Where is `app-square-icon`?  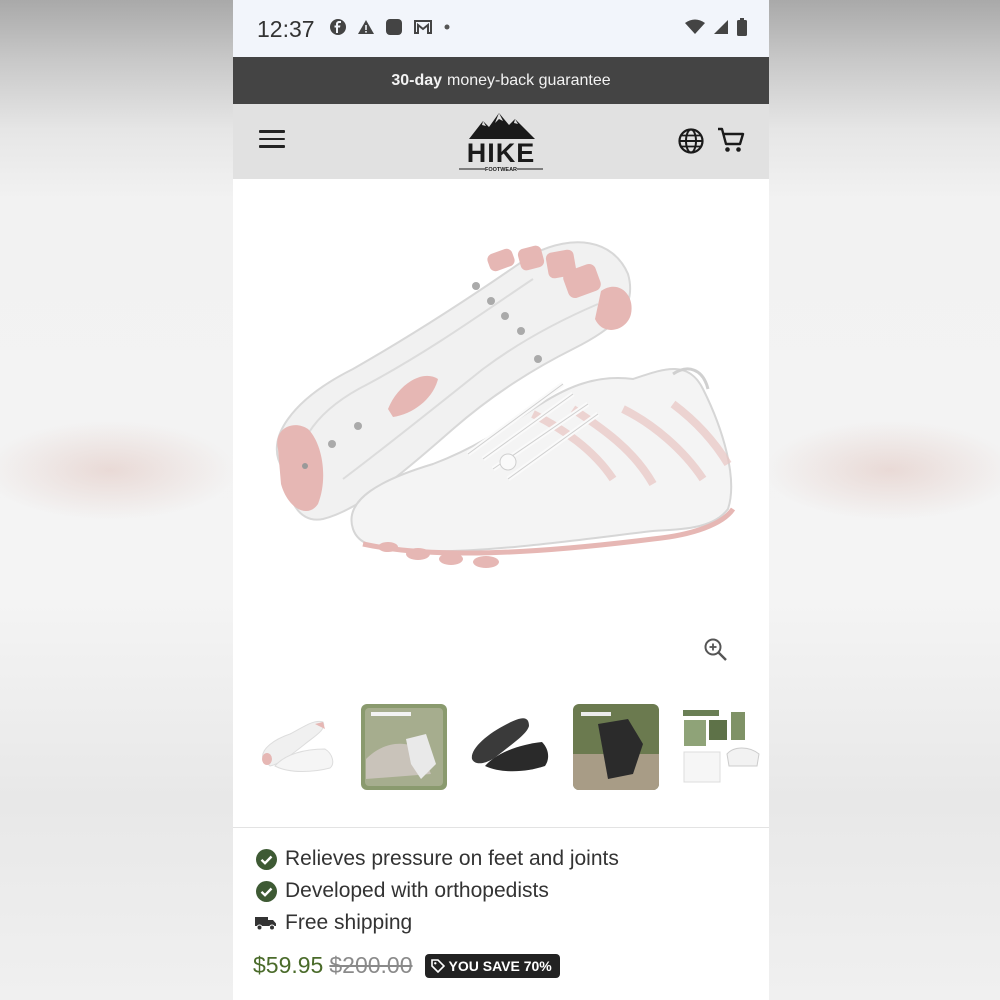
app-square-icon is located at coordinates (394, 27).